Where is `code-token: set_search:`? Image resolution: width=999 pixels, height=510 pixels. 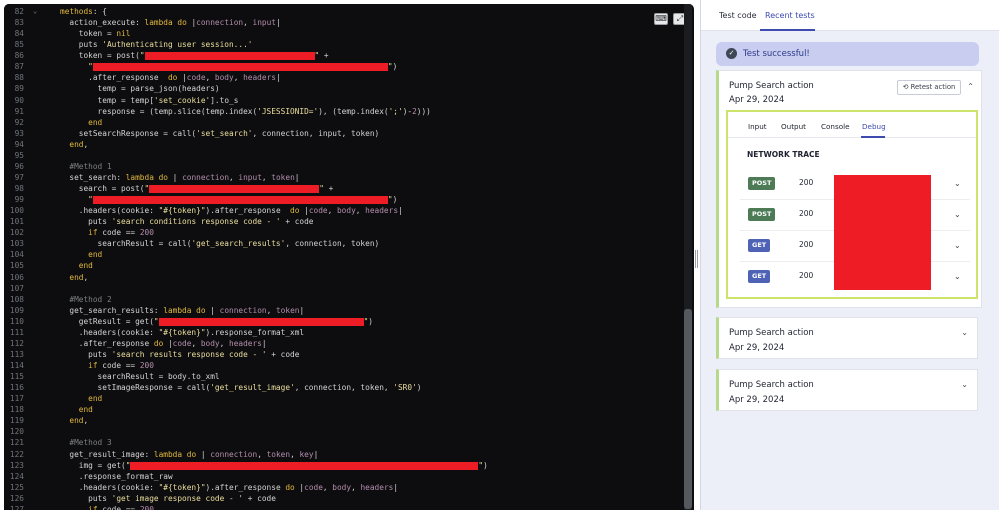 code-token: set_search: is located at coordinates (93, 177).